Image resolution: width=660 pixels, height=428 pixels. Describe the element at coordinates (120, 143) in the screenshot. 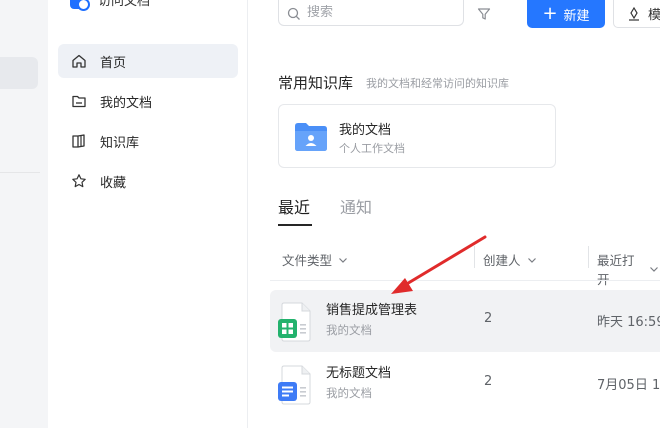

I see `sidebar-item-label: 知识库` at that location.